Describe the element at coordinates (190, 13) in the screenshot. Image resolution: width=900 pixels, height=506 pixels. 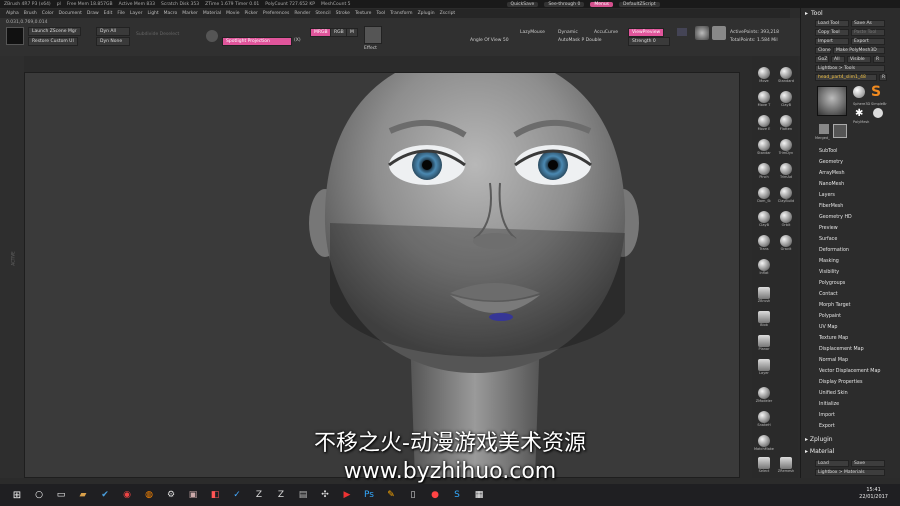
I see `menu-marker: Marker` at that location.